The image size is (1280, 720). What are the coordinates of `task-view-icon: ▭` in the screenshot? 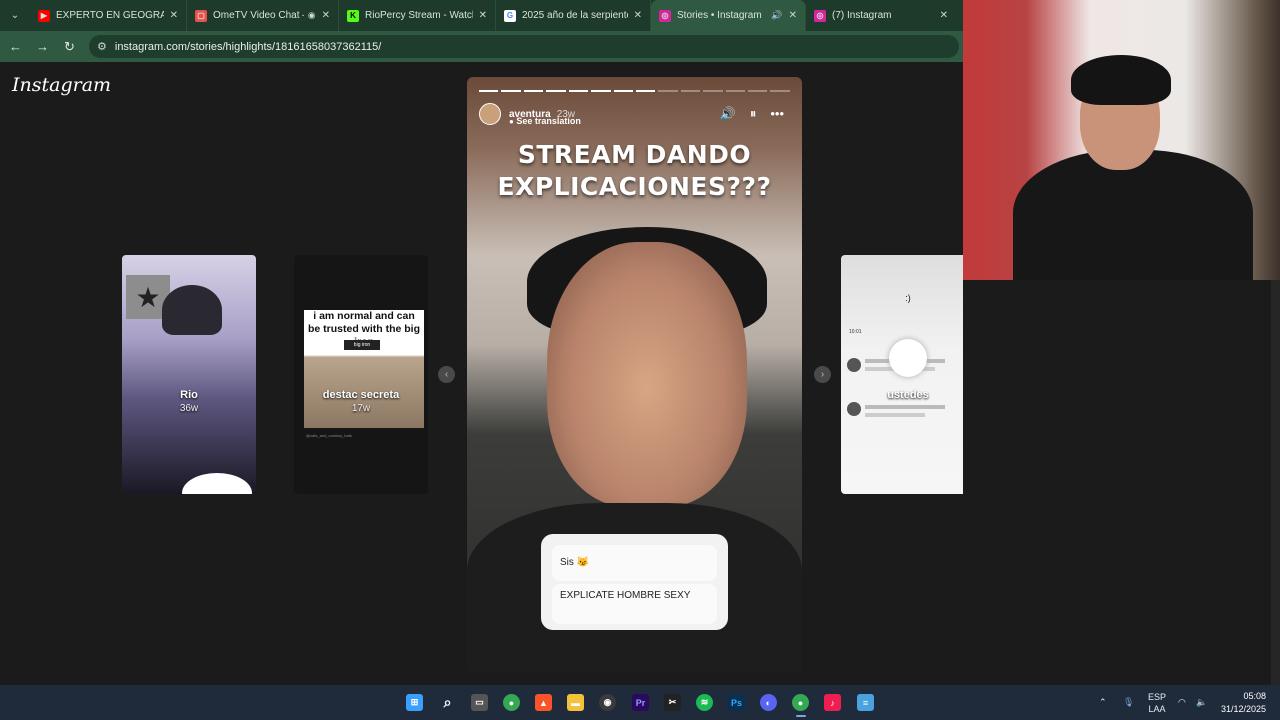 It's located at (479, 702).